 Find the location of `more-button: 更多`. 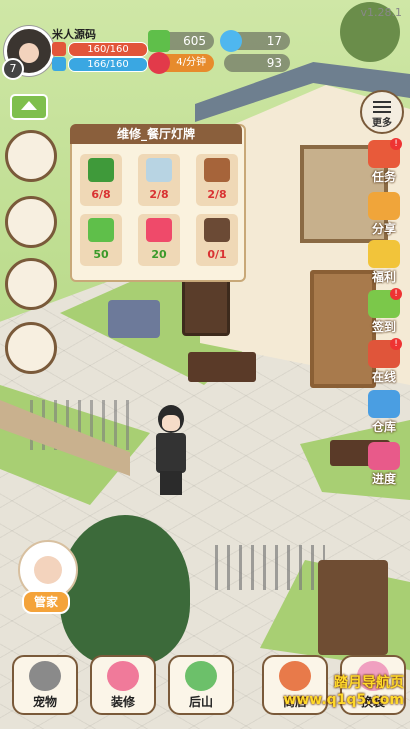

more-button: 更多 is located at coordinates (382, 112).